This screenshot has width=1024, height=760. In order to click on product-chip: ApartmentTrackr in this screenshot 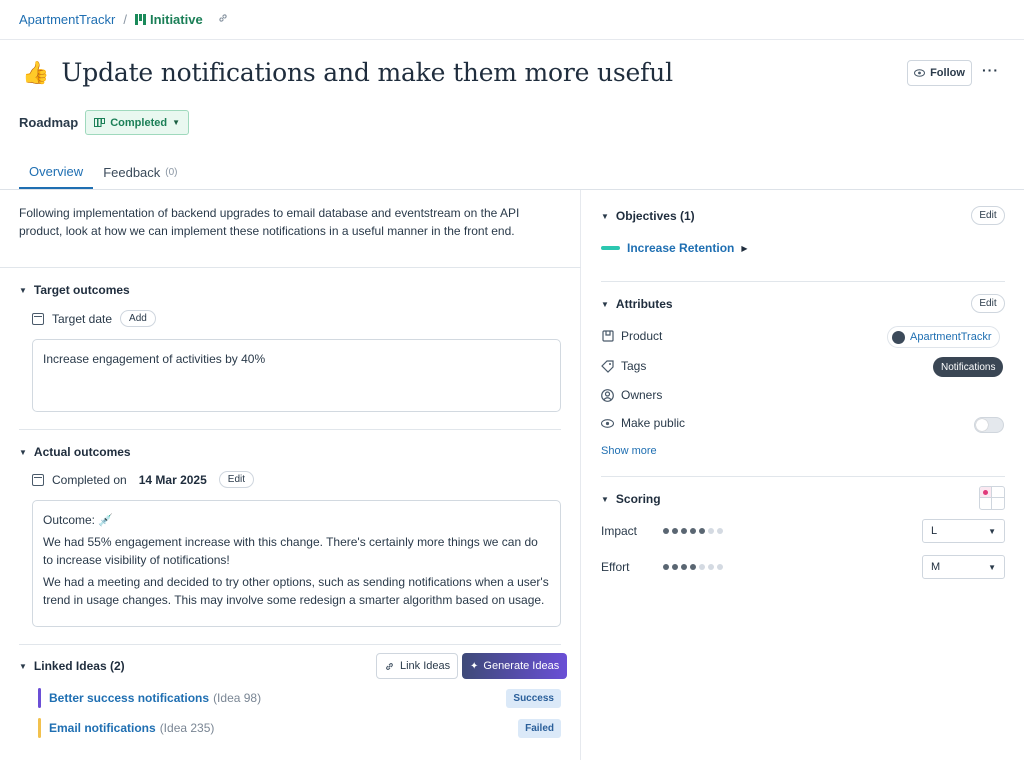, I will do `click(943, 337)`.